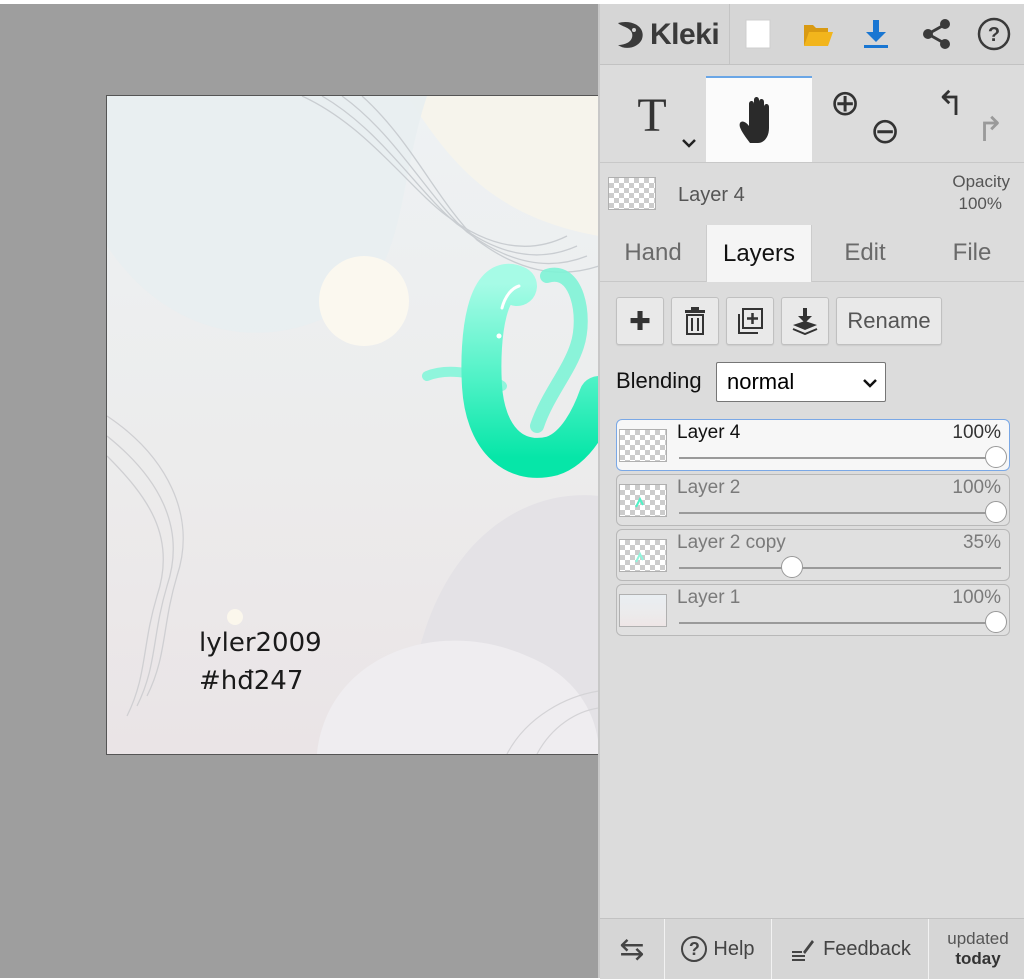  I want to click on help-icon: ?, so click(994, 34).